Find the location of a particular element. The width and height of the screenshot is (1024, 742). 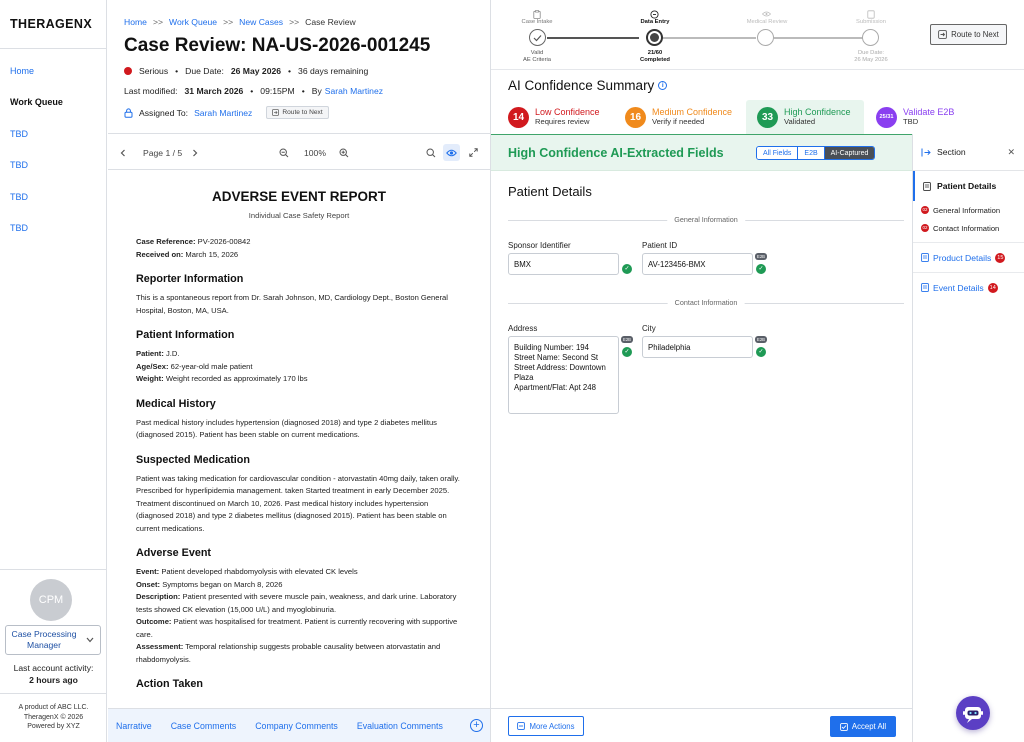

step-data-entry is located at coordinates (654, 37).